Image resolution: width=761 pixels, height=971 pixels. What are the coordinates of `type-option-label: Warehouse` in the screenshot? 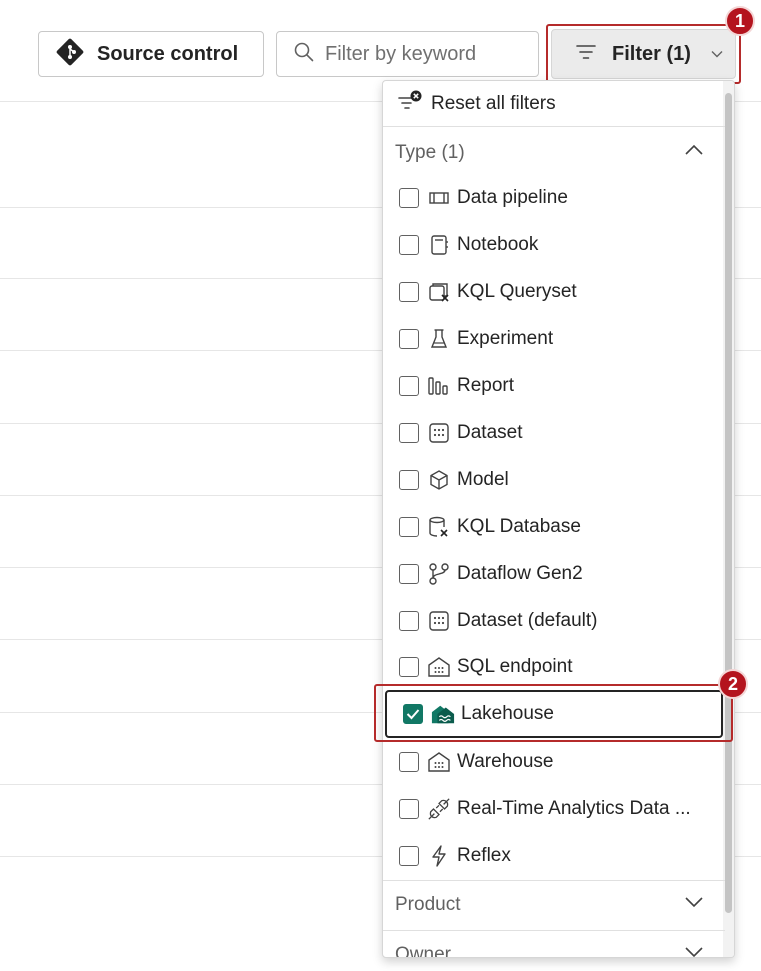 It's located at (505, 761).